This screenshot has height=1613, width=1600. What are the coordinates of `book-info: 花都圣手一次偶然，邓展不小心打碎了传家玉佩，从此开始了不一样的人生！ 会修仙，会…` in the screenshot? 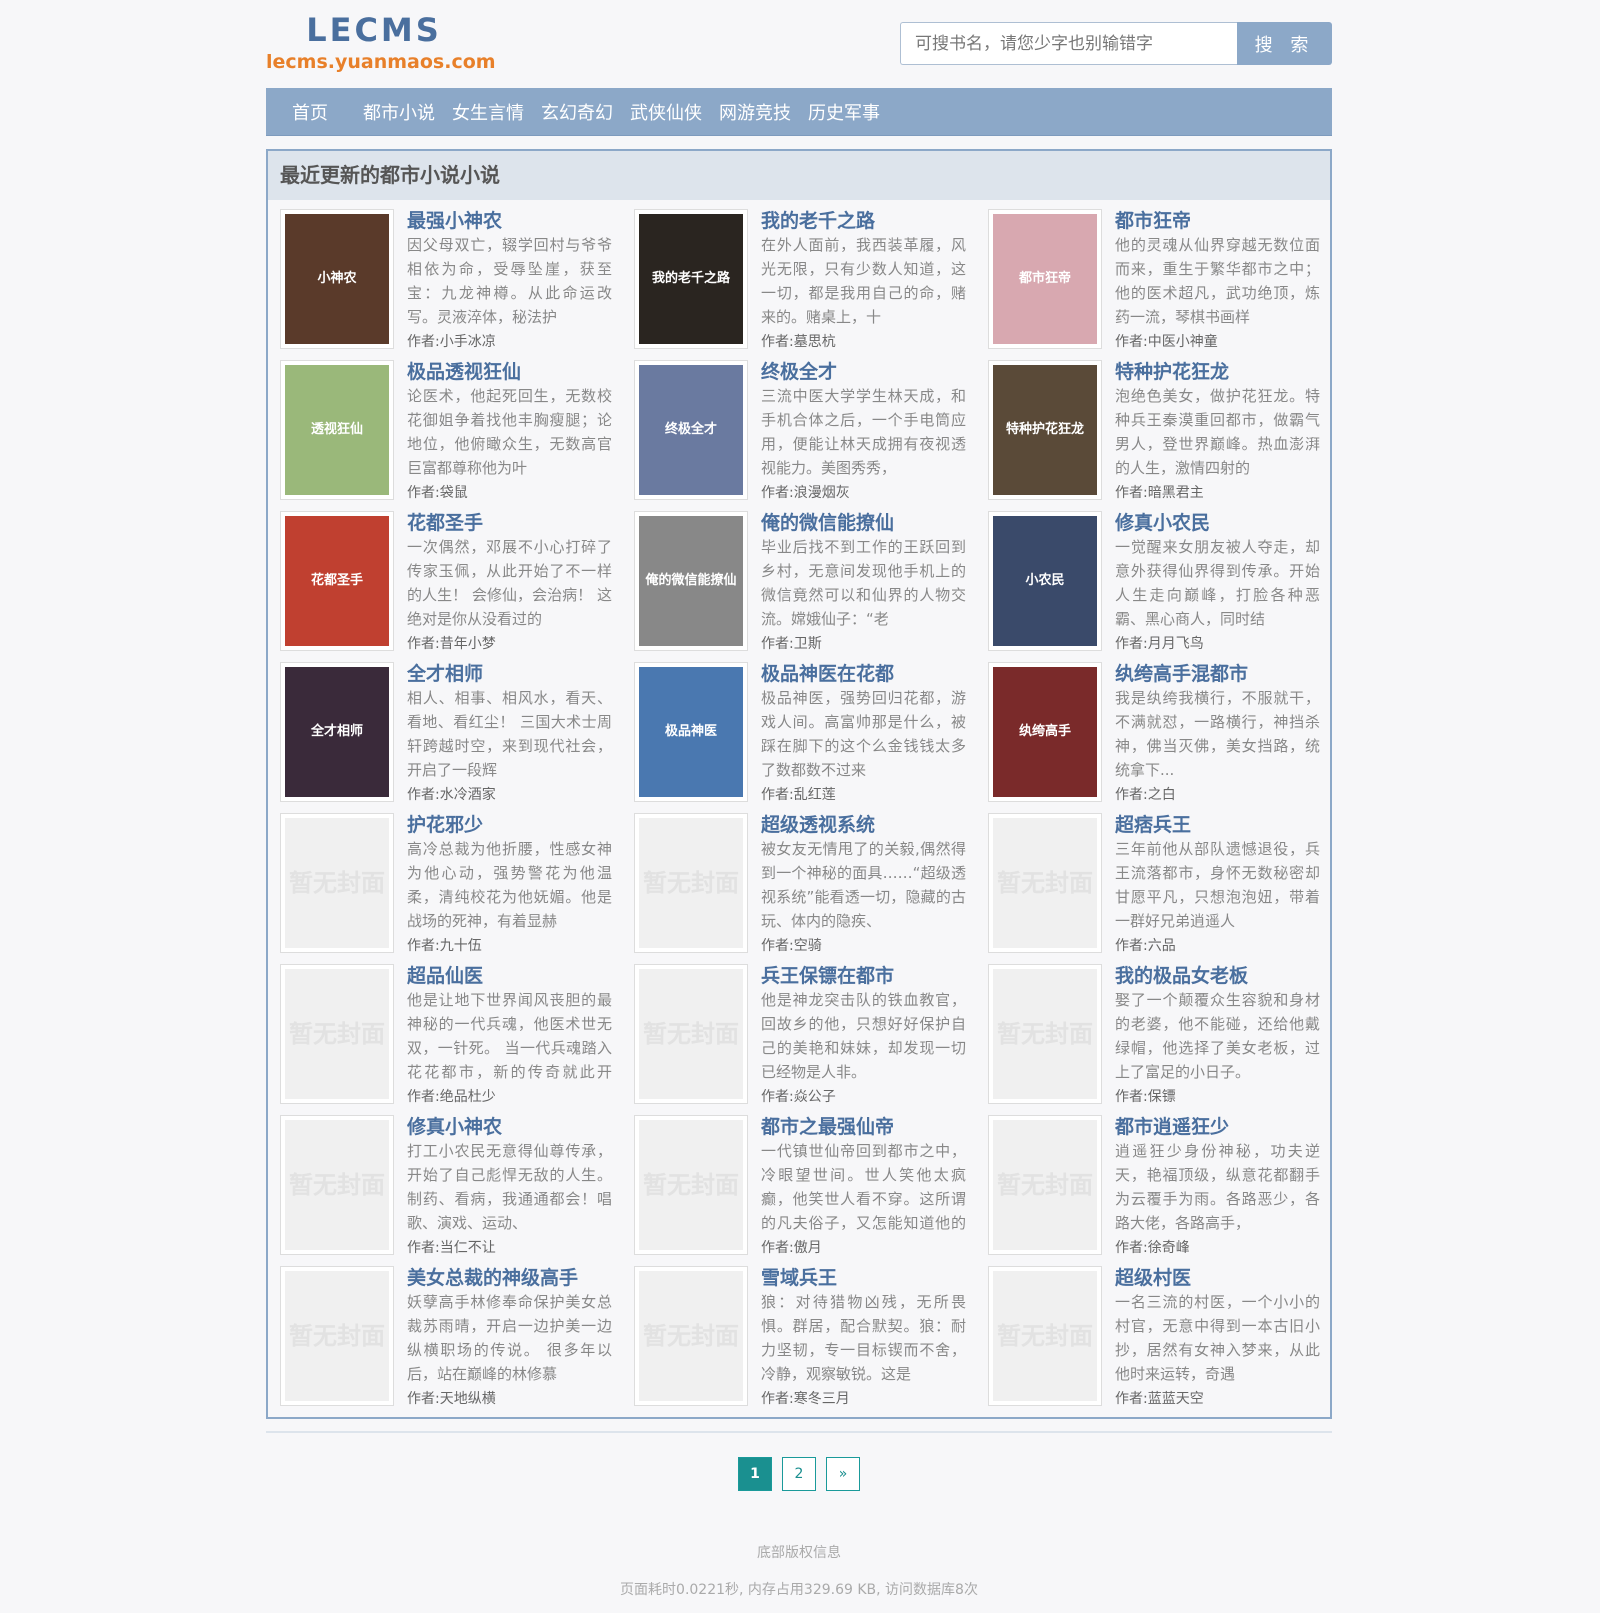 It's located at (509, 584).